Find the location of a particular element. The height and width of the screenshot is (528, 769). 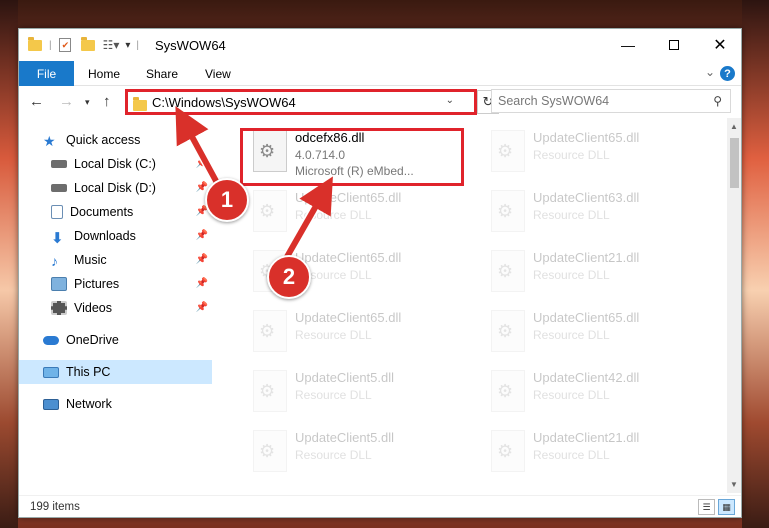

arrow-two is located at coordinates (307, 220).